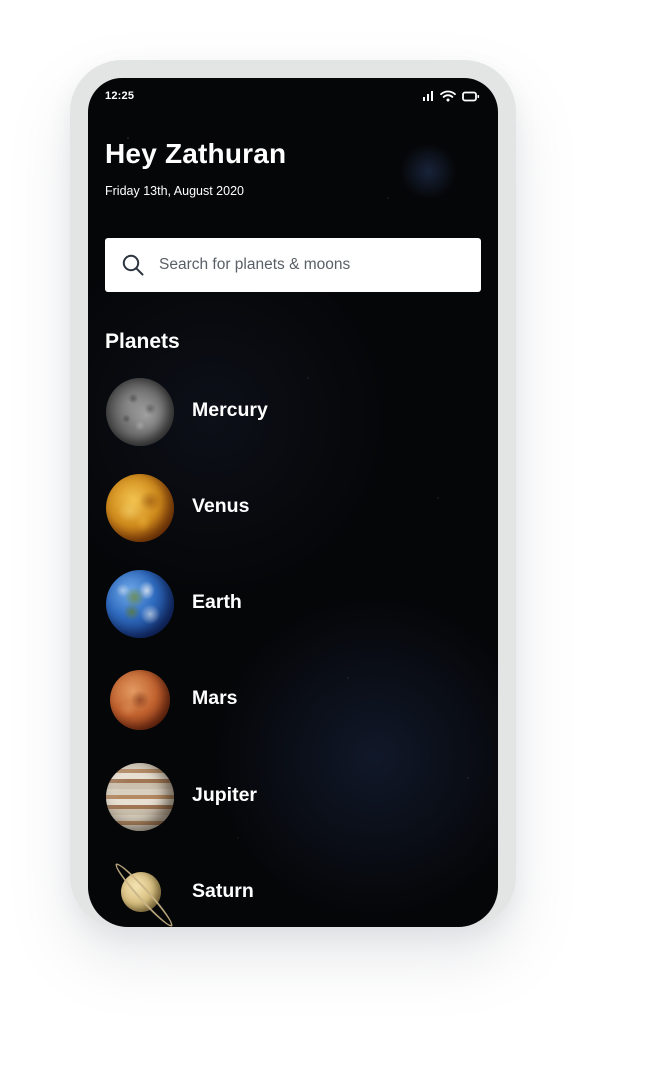 The height and width of the screenshot is (1068, 646). What do you see at coordinates (141, 893) in the screenshot?
I see `saturn-image` at bounding box center [141, 893].